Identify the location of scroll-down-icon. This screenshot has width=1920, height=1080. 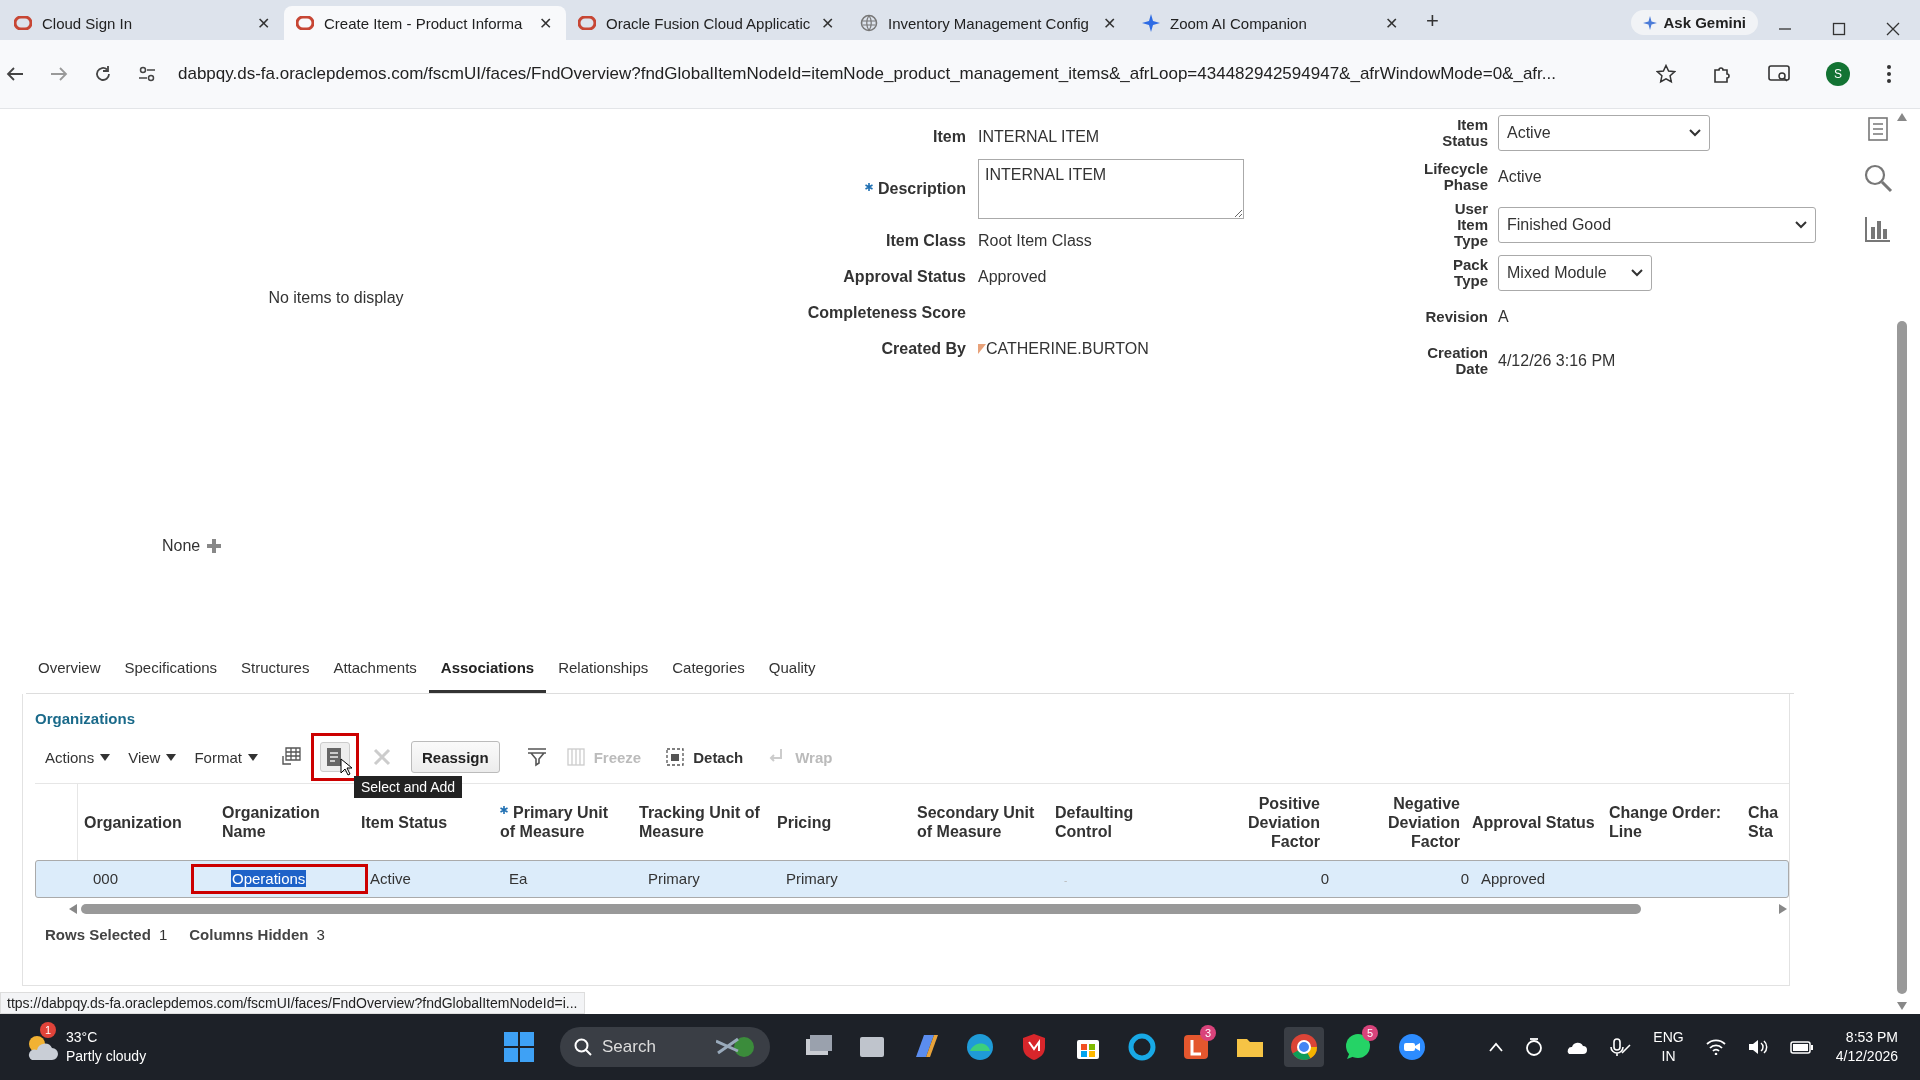
(1901, 1006).